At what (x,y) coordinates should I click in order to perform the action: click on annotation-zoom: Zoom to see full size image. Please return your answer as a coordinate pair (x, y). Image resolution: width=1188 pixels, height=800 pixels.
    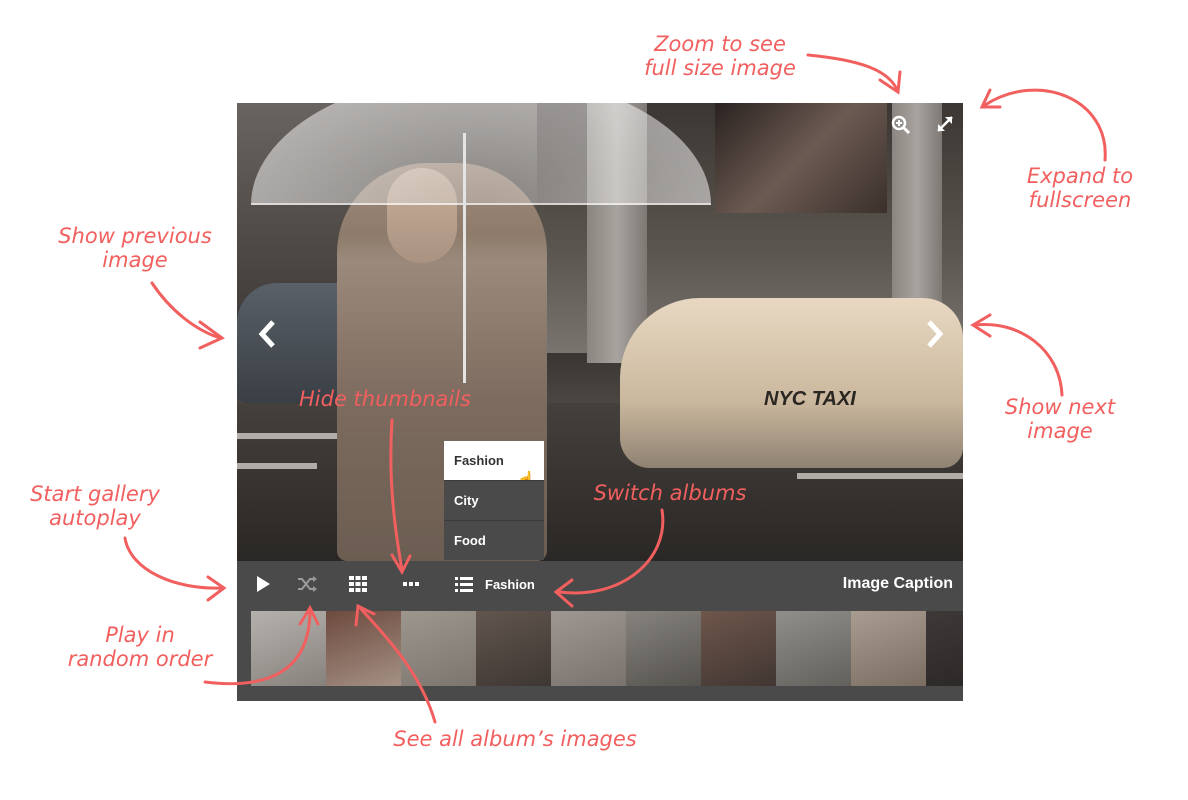
    Looking at the image, I should click on (720, 56).